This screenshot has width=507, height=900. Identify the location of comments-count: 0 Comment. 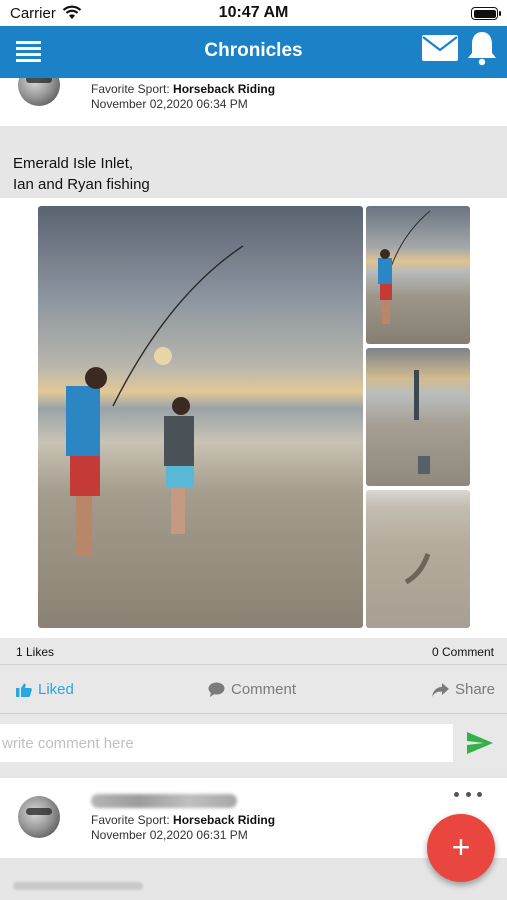
(463, 652).